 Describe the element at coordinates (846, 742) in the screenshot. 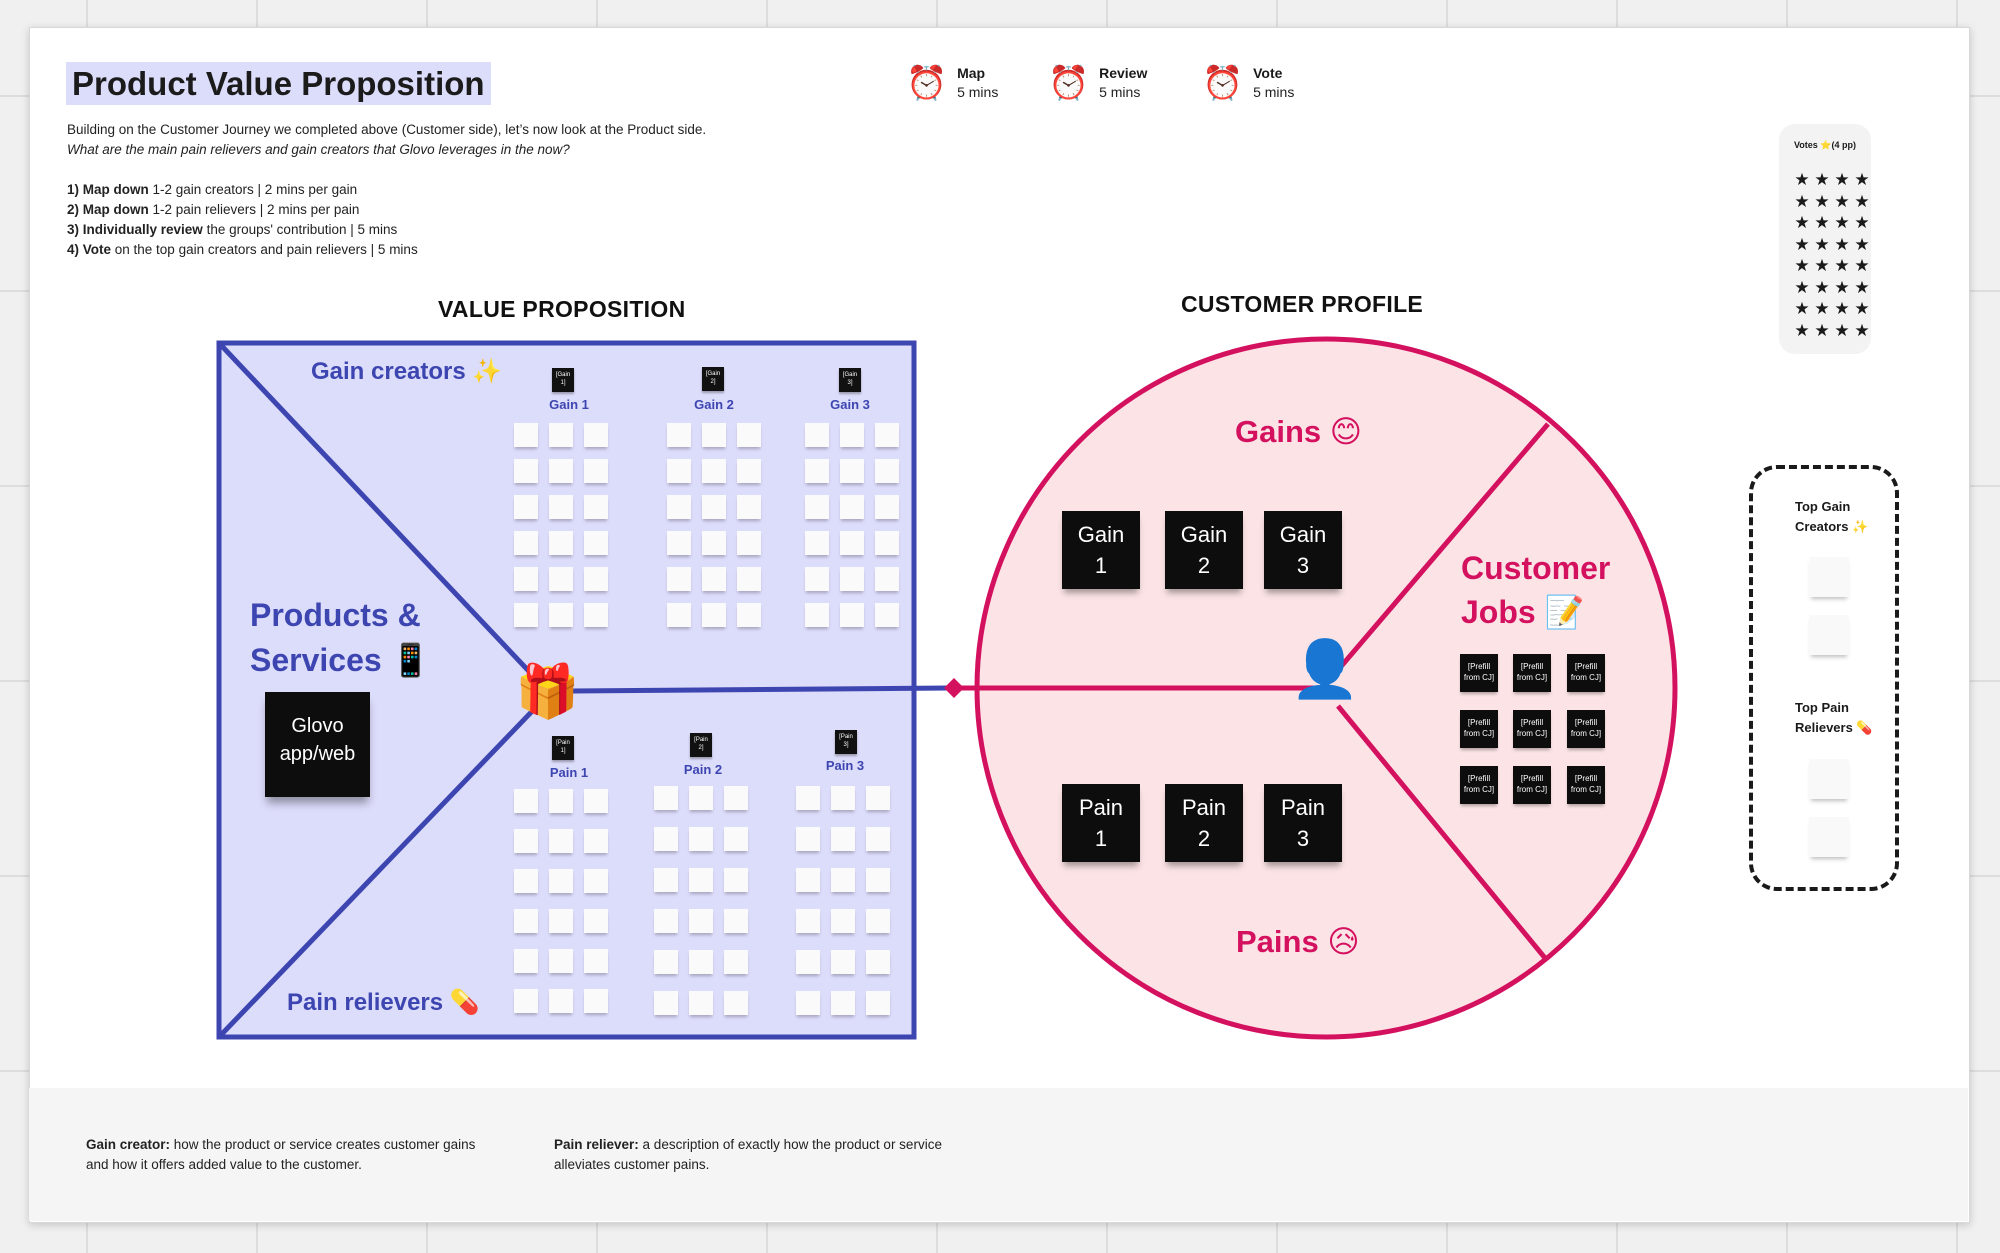

I see `pain-tag: [Pain 3]` at that location.